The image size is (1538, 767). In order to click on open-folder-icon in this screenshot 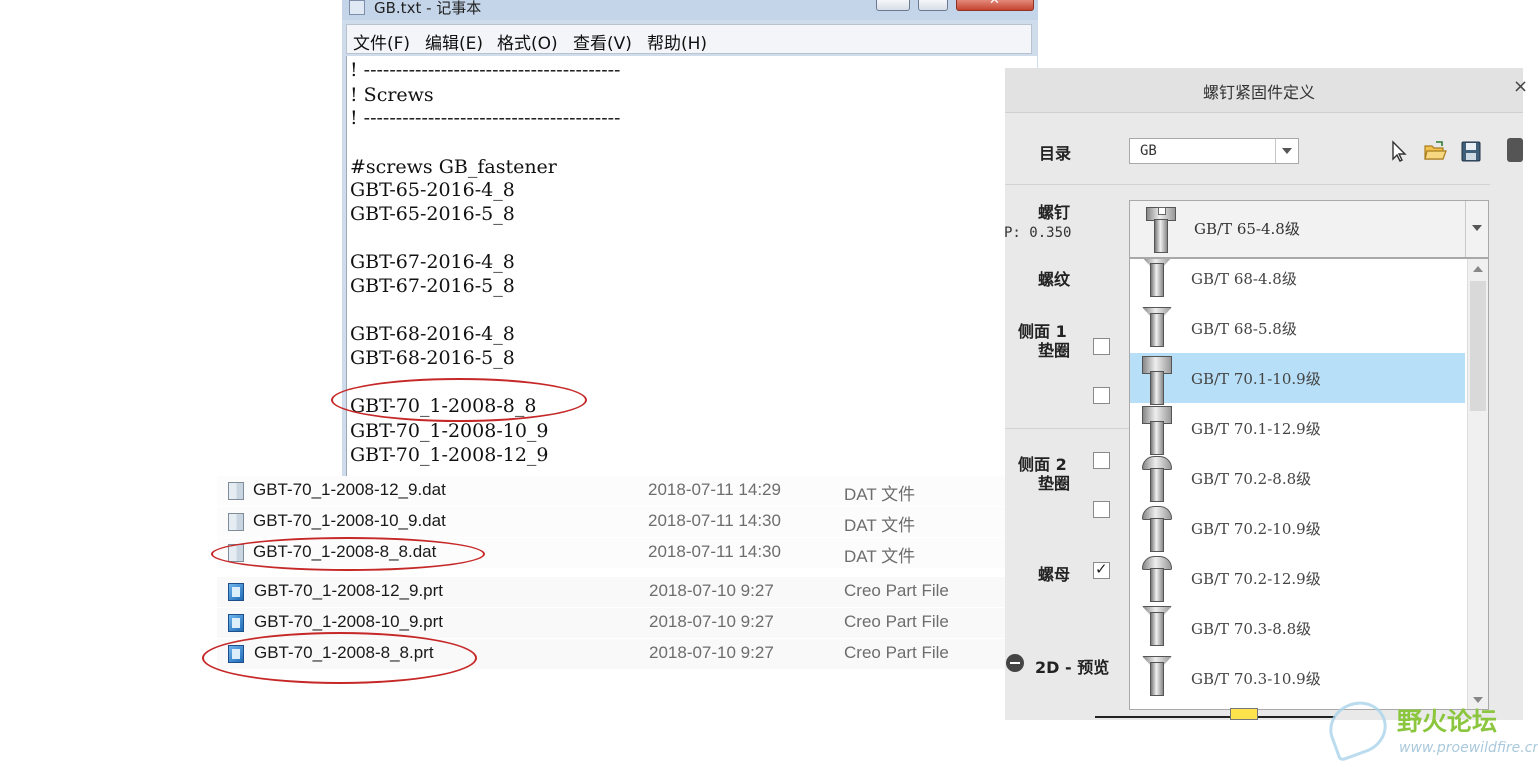, I will do `click(1435, 151)`.